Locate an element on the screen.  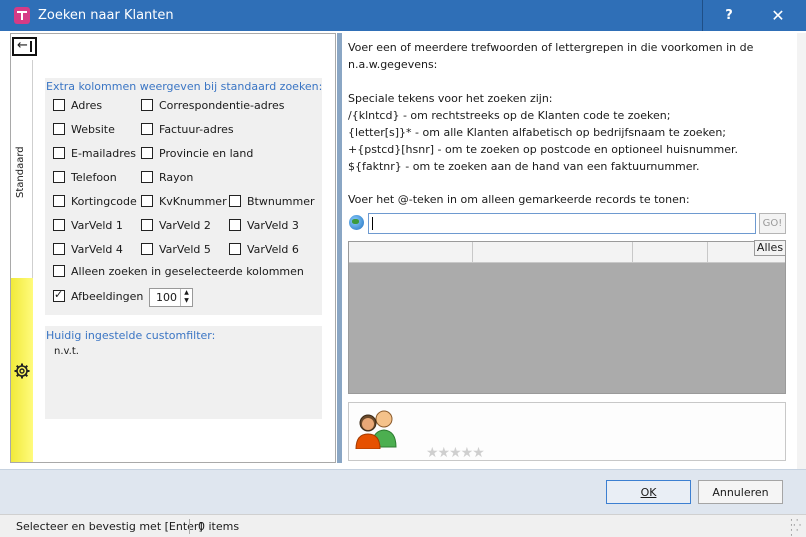
checkbox-alleen-geselecteerde-kolommen: Alleen zoeken in geselecteerde kolommen is located at coordinates (178, 271).